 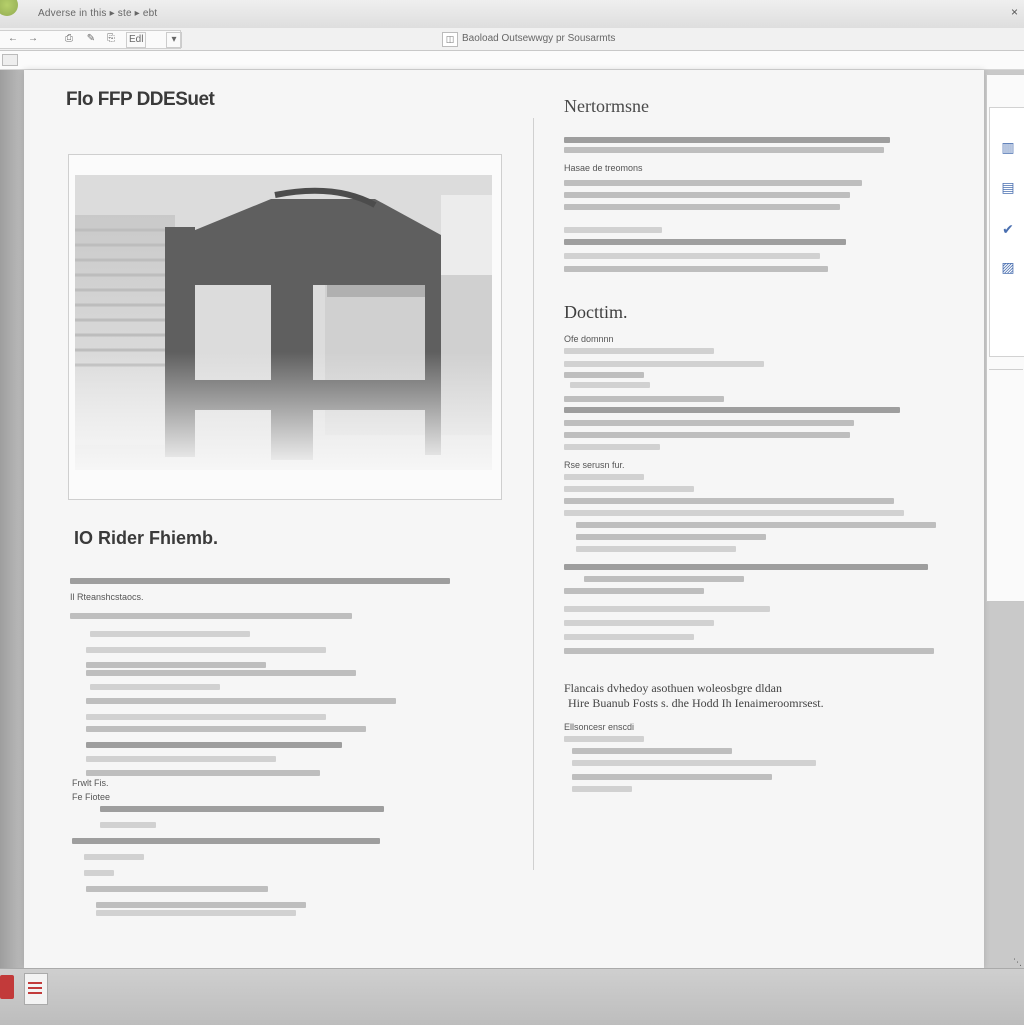 What do you see at coordinates (69, 39) in the screenshot?
I see `print-icon: ⎙` at bounding box center [69, 39].